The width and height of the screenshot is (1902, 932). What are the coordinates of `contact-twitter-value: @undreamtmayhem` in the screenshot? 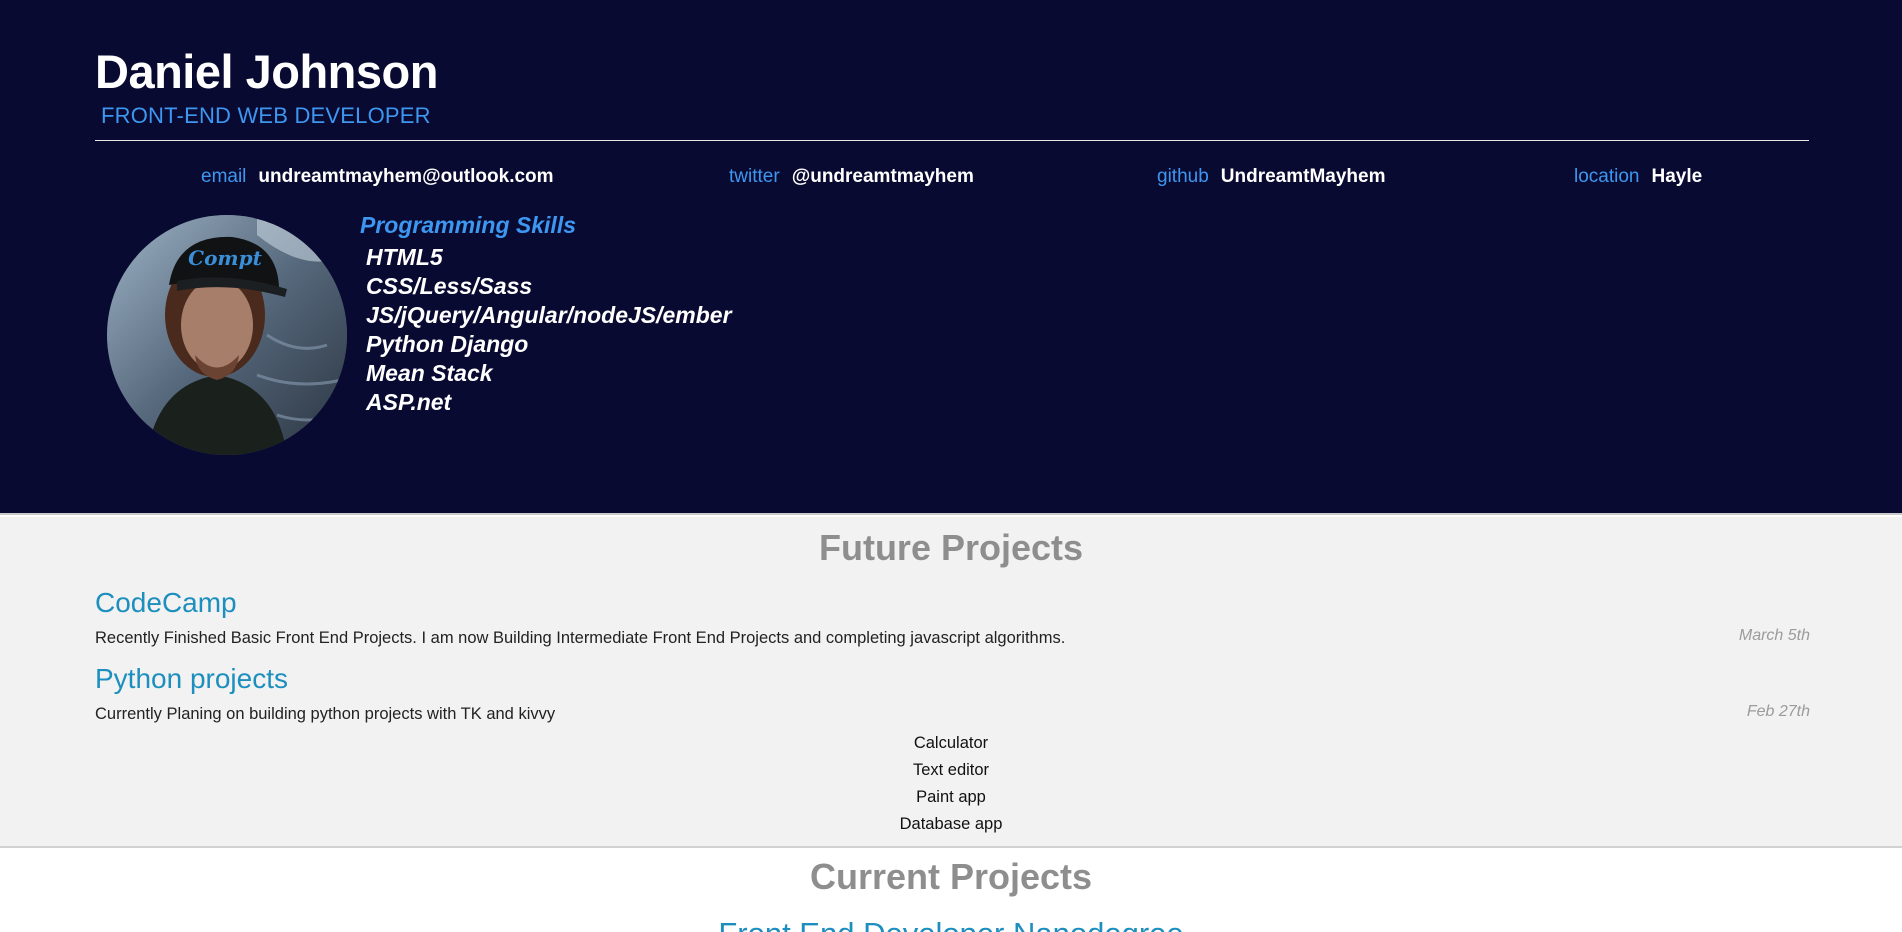 It's located at (883, 176).